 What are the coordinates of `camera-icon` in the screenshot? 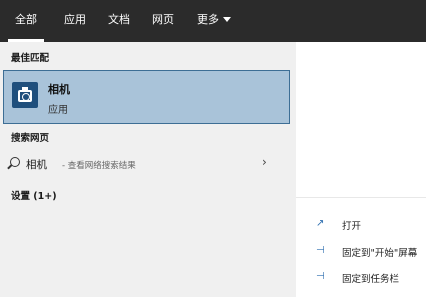 It's located at (25, 95).